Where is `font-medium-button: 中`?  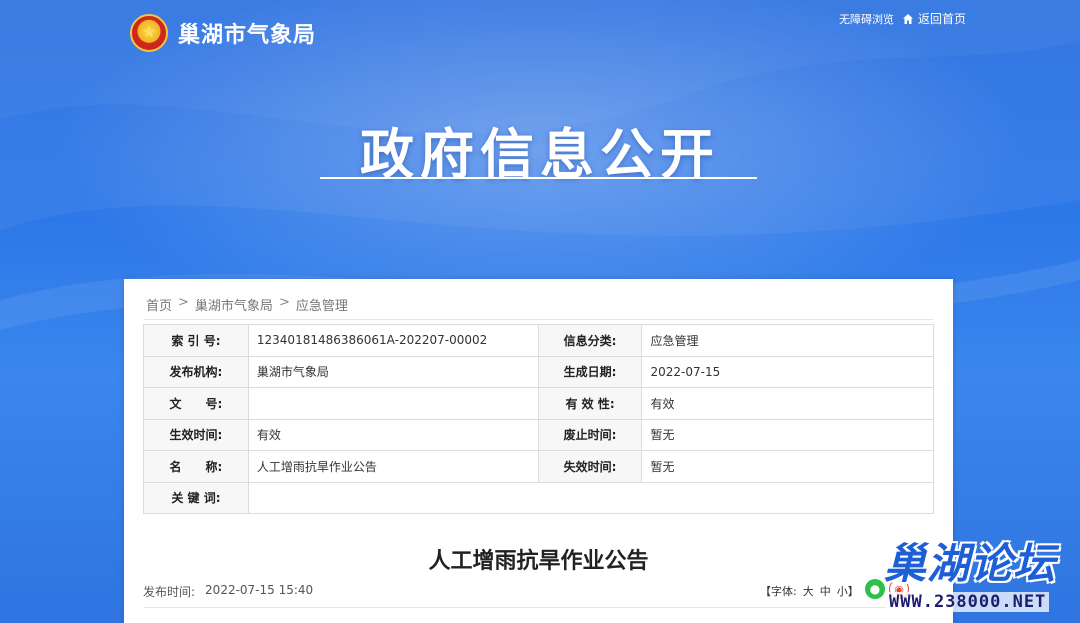
font-medium-button: 中 is located at coordinates (825, 591).